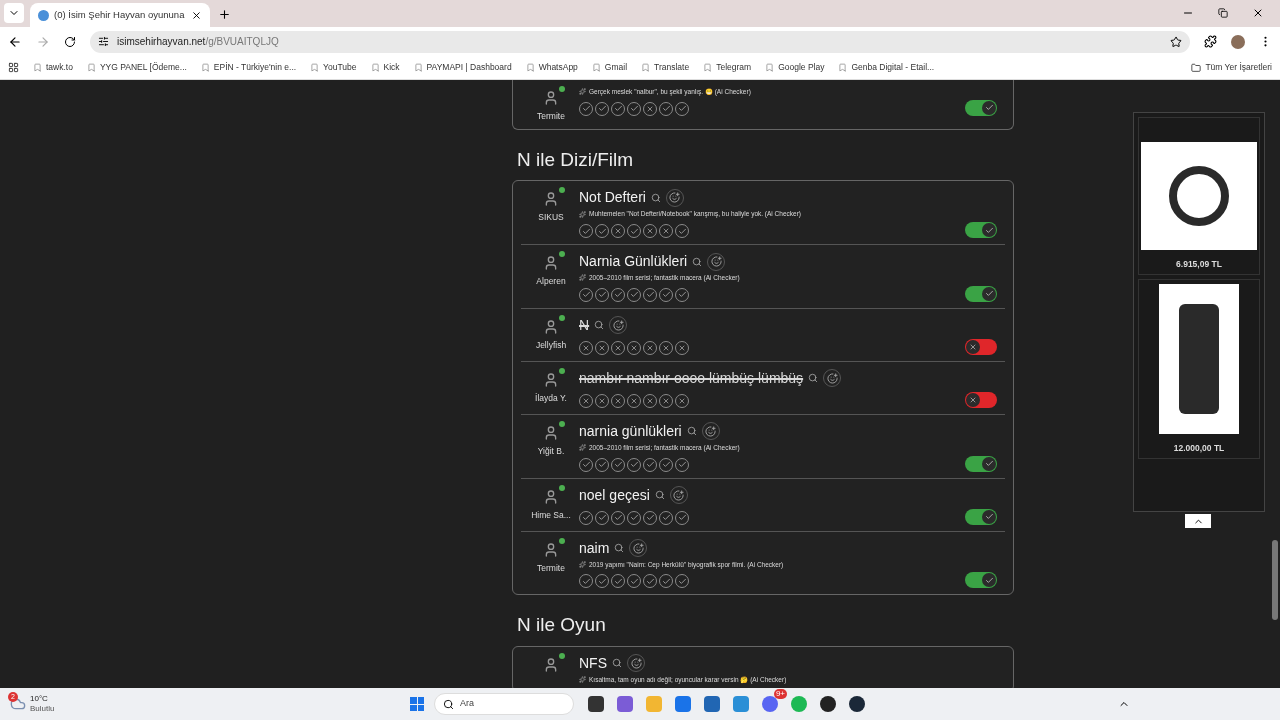 Image resolution: width=1280 pixels, height=720 pixels. What do you see at coordinates (551, 116) in the screenshot?
I see `player-name: Termite` at bounding box center [551, 116].